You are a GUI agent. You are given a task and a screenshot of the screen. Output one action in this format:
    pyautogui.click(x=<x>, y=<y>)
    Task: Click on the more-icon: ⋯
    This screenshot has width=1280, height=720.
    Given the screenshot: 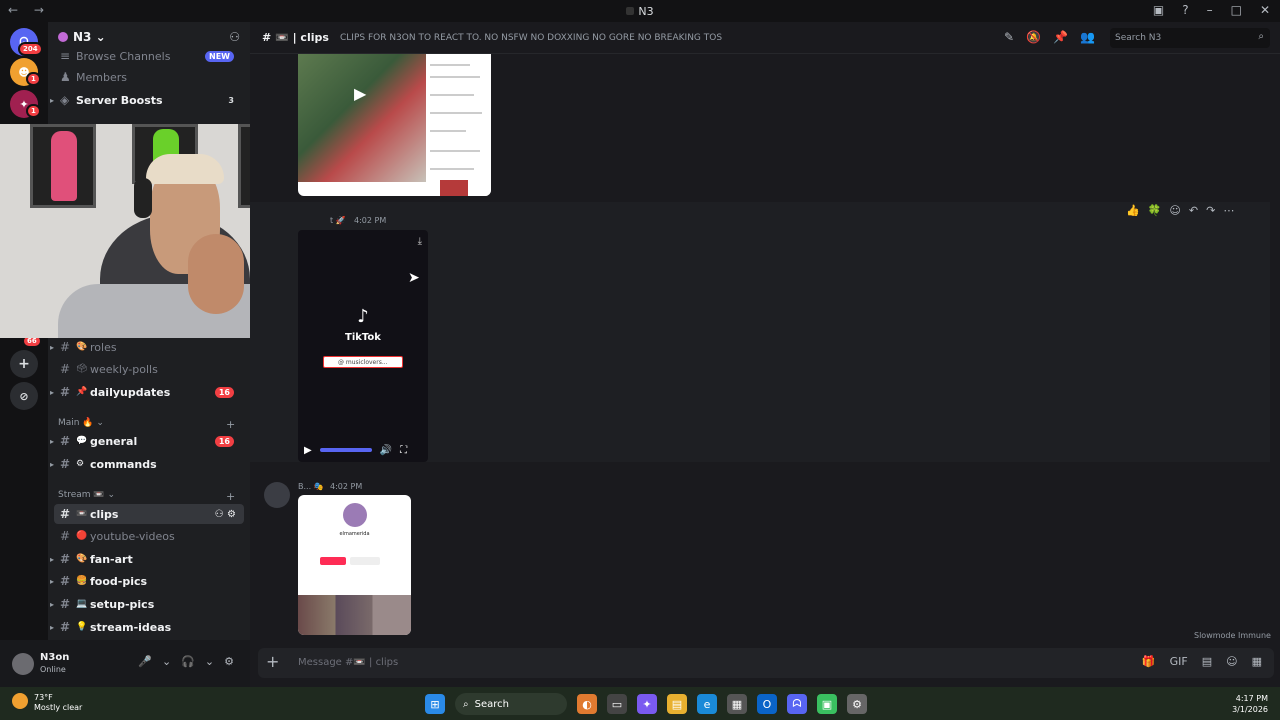 What is the action you would take?
    pyautogui.click(x=1228, y=210)
    